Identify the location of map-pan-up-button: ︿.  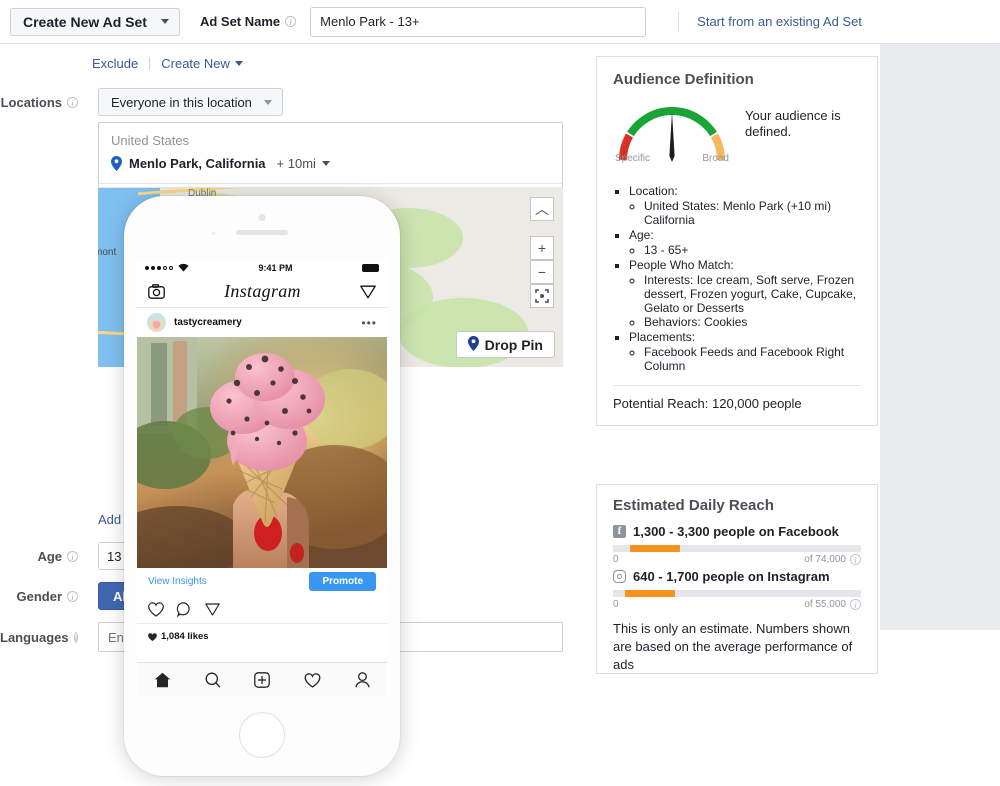
(542, 209).